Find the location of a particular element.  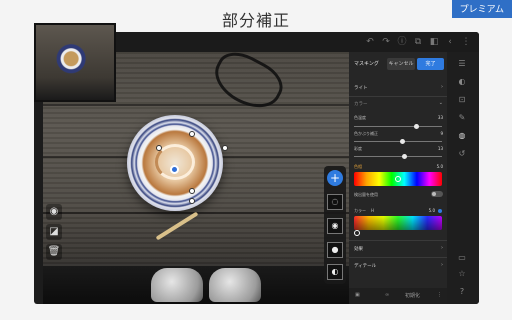

toggle-dot is located at coordinates (434, 194).